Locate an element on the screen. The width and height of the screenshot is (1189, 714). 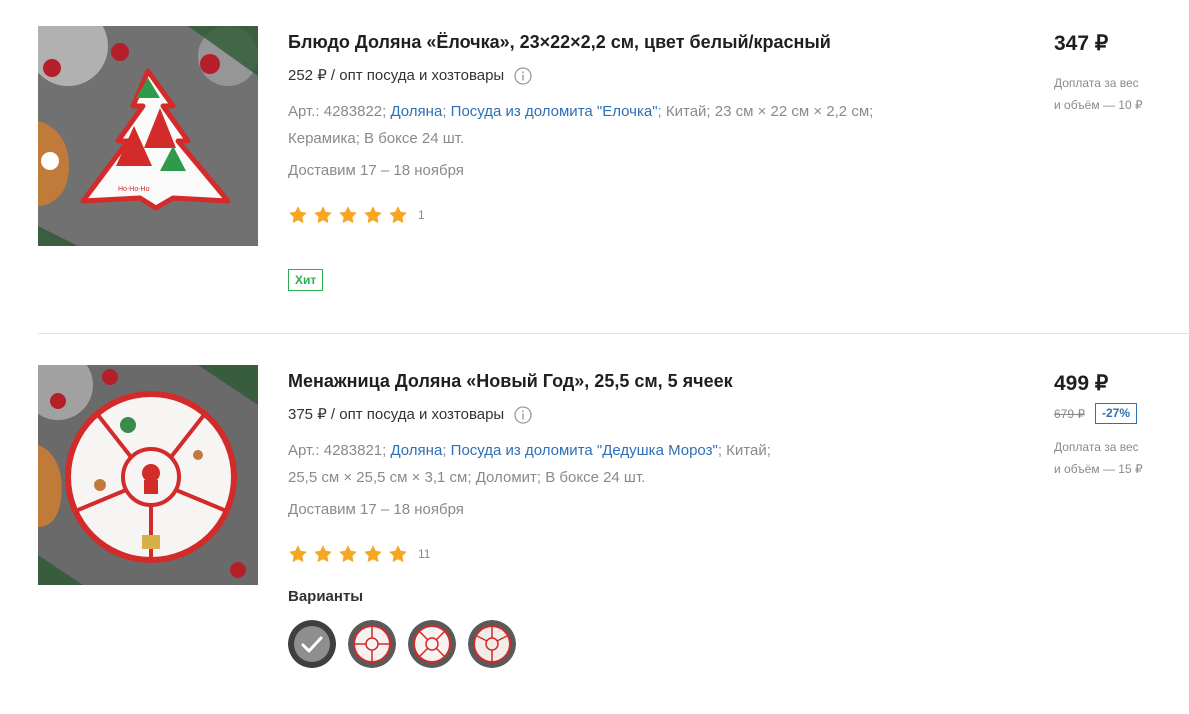
price: 499 ₽ is located at coordinates (1081, 383).